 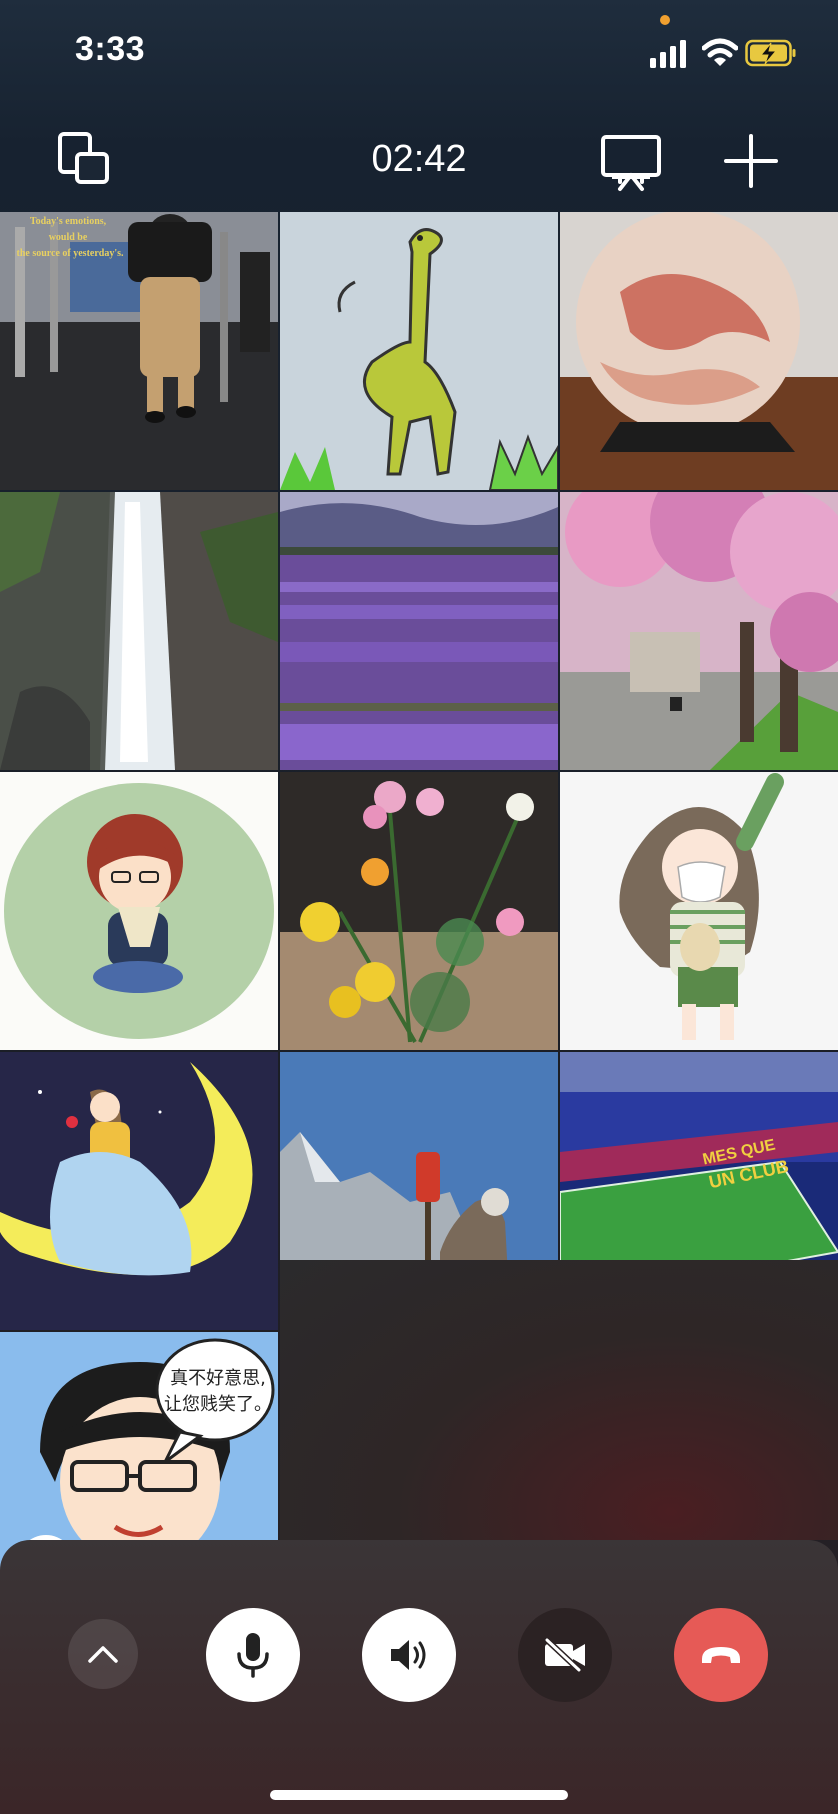 What do you see at coordinates (631, 162) in the screenshot?
I see `screen-share-icon` at bounding box center [631, 162].